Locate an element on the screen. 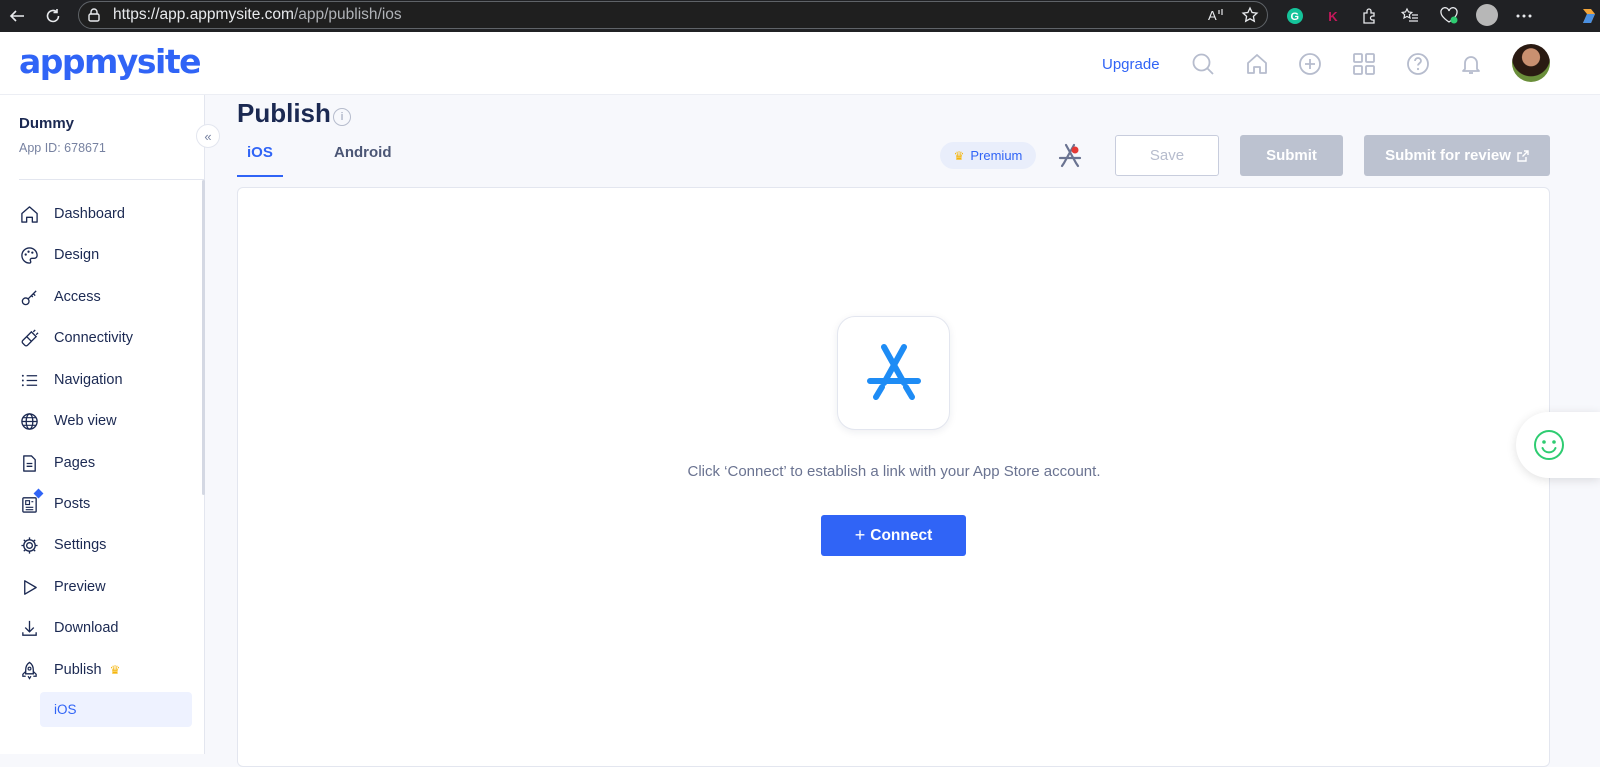 Image resolution: width=1600 pixels, height=767 pixels. browser-health-icon is located at coordinates (1449, 16).